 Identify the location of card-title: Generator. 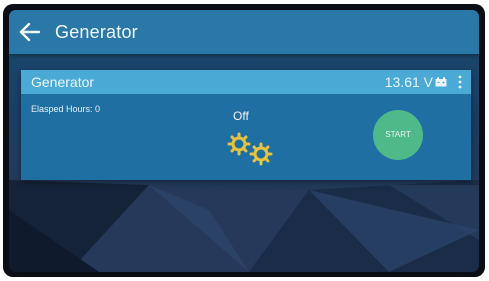
(63, 82).